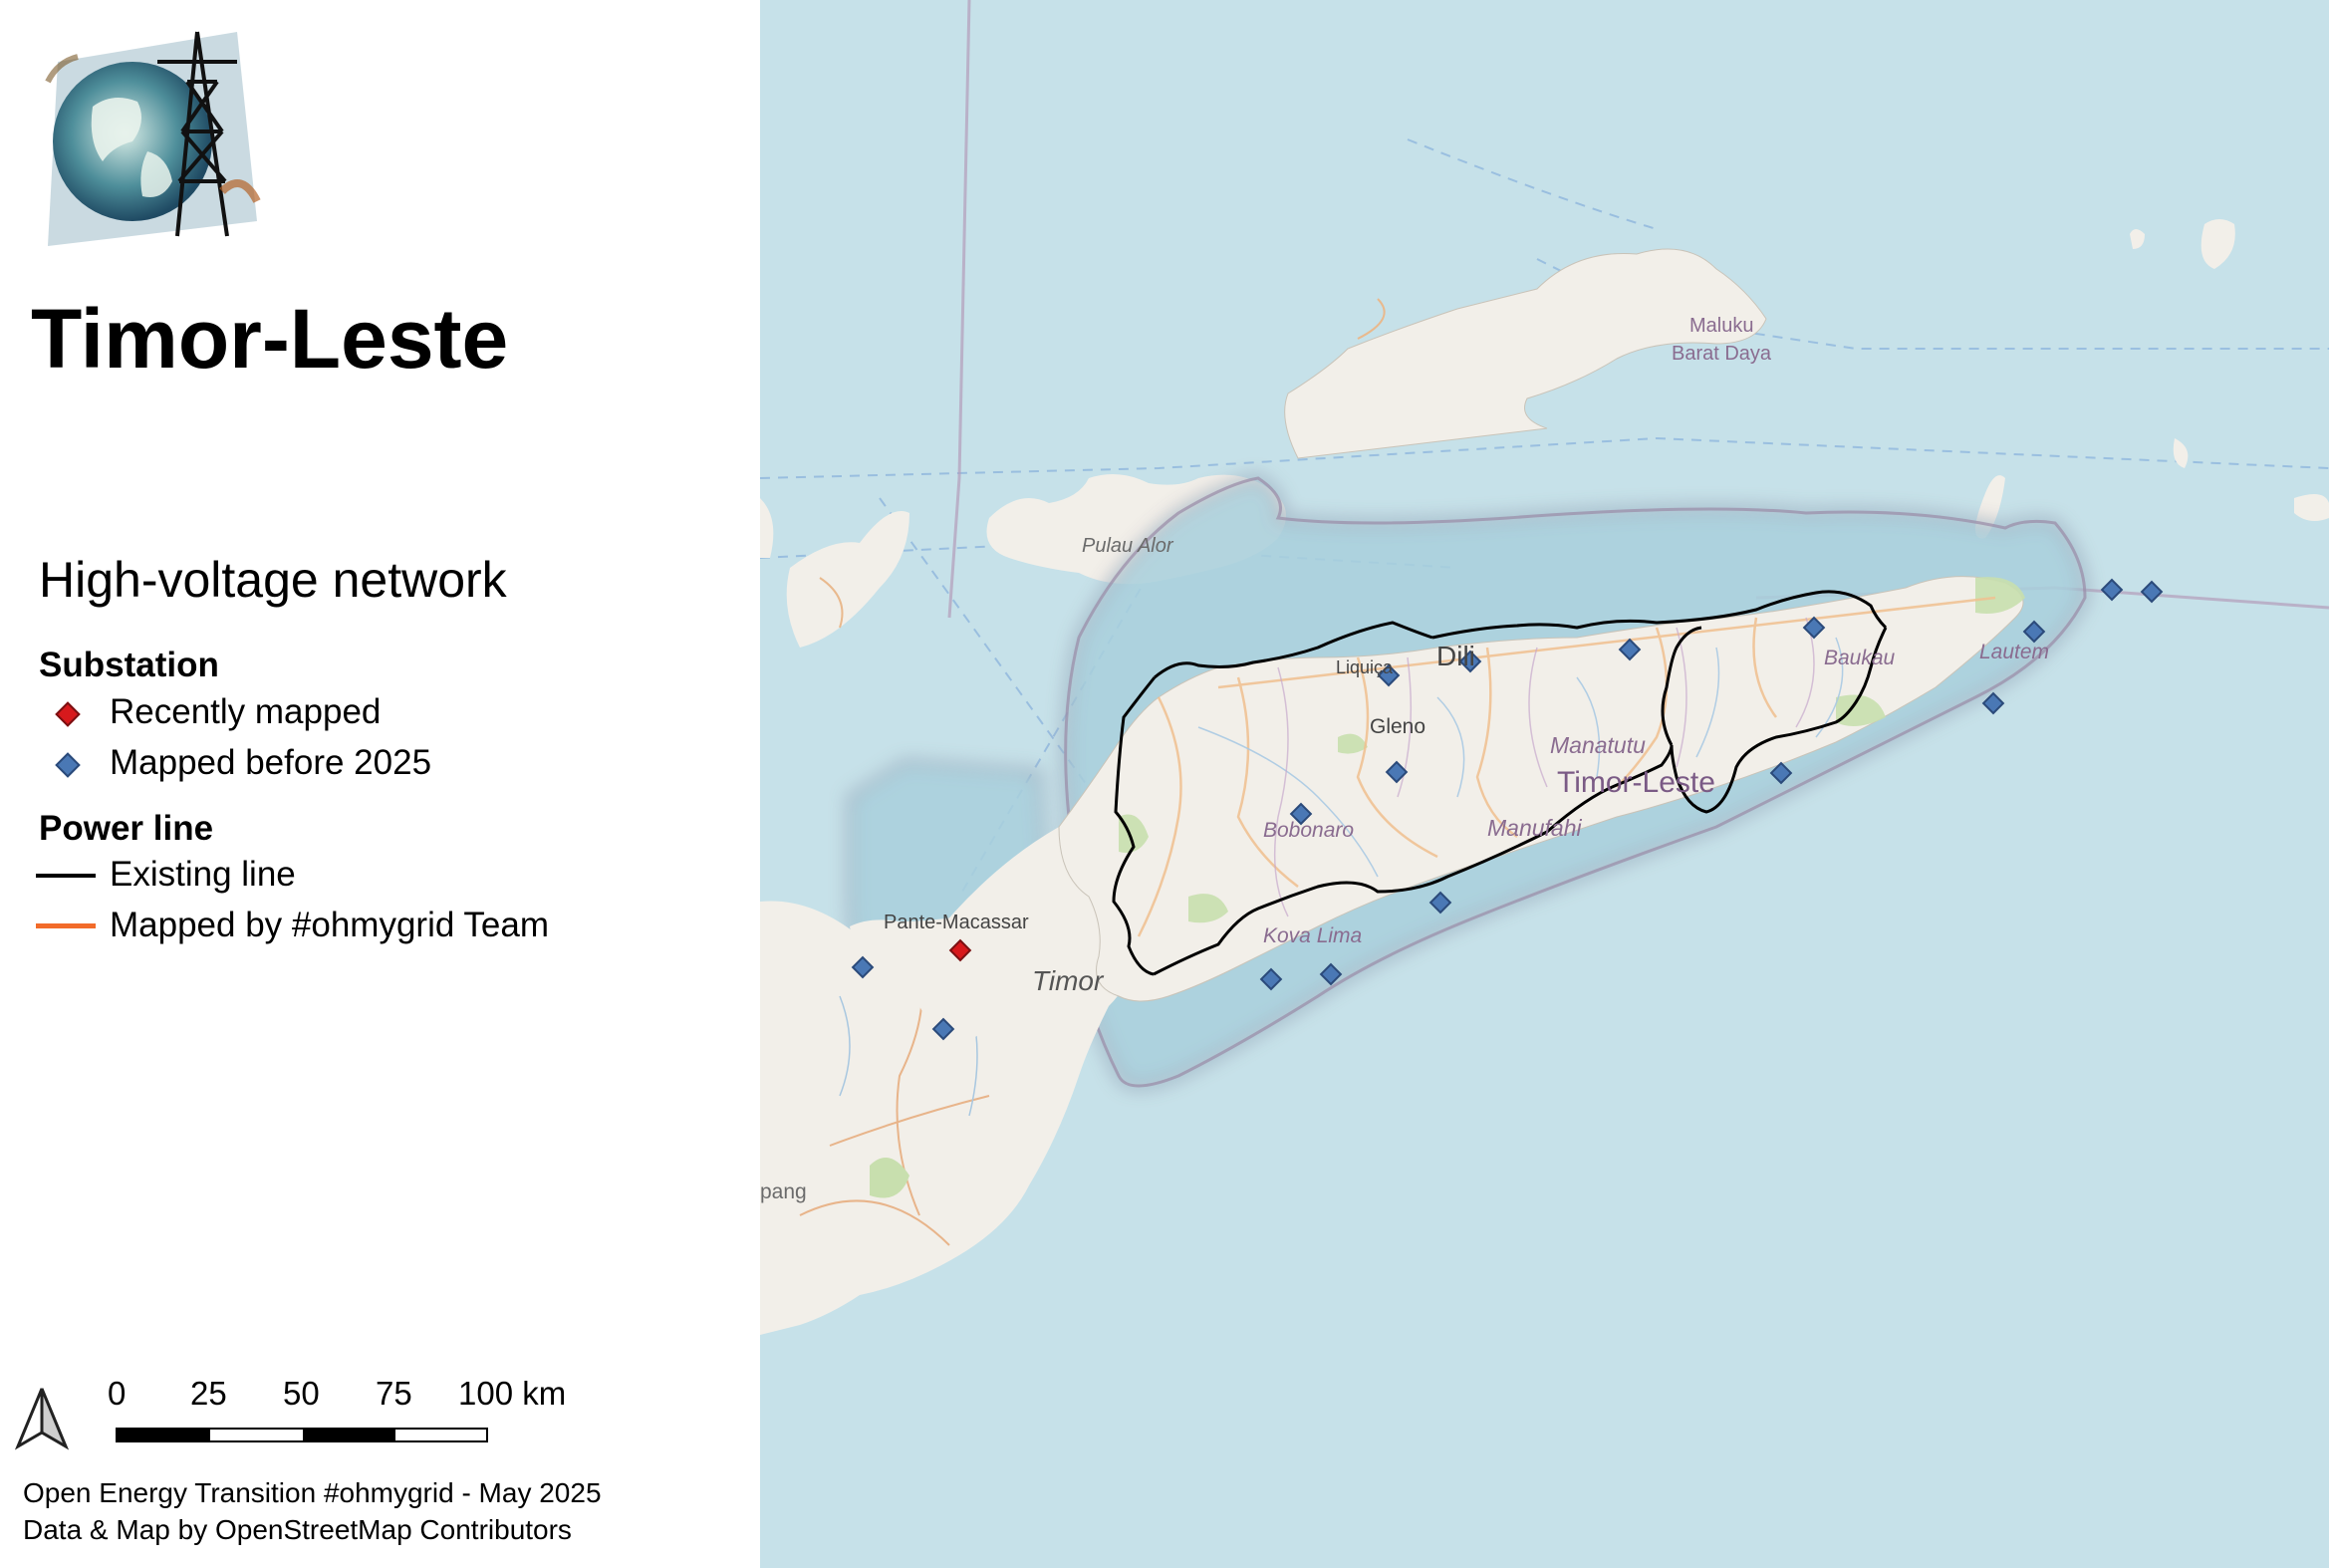 Image resolution: width=2329 pixels, height=1568 pixels. I want to click on scale-tick-100: 100 km, so click(513, 1393).